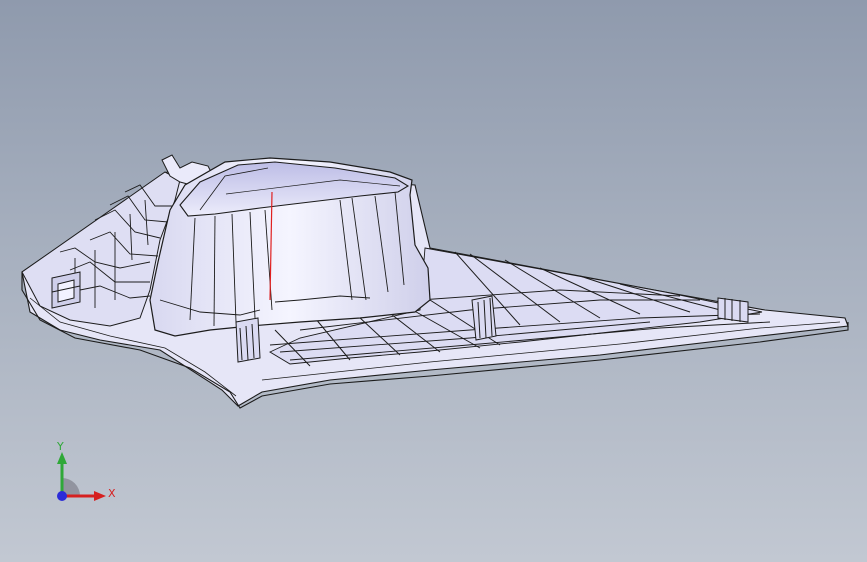  I want to click on z-axis-dot, so click(62, 496).